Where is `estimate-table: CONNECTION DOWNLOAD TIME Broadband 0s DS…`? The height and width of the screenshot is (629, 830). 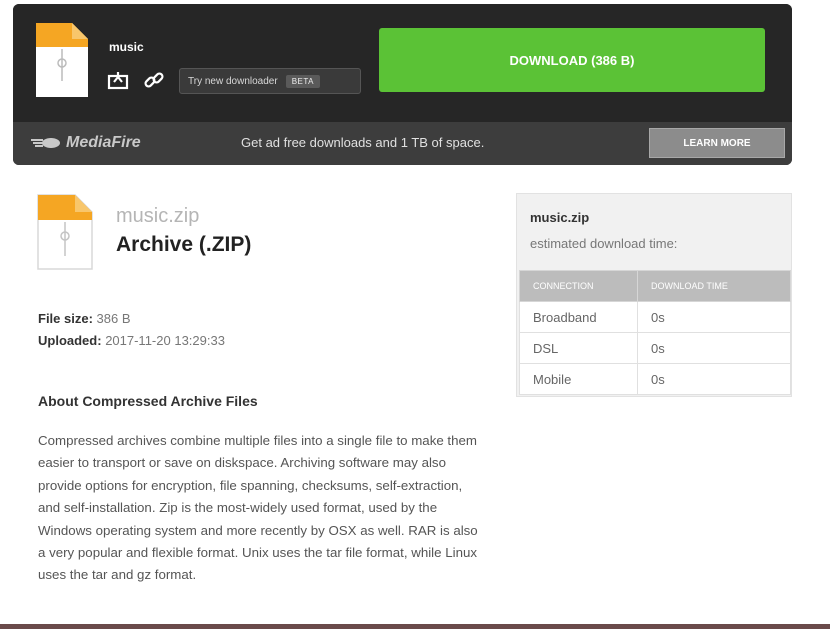
estimate-table: CONNECTION DOWNLOAD TIME Broadband 0s DS… is located at coordinates (655, 332).